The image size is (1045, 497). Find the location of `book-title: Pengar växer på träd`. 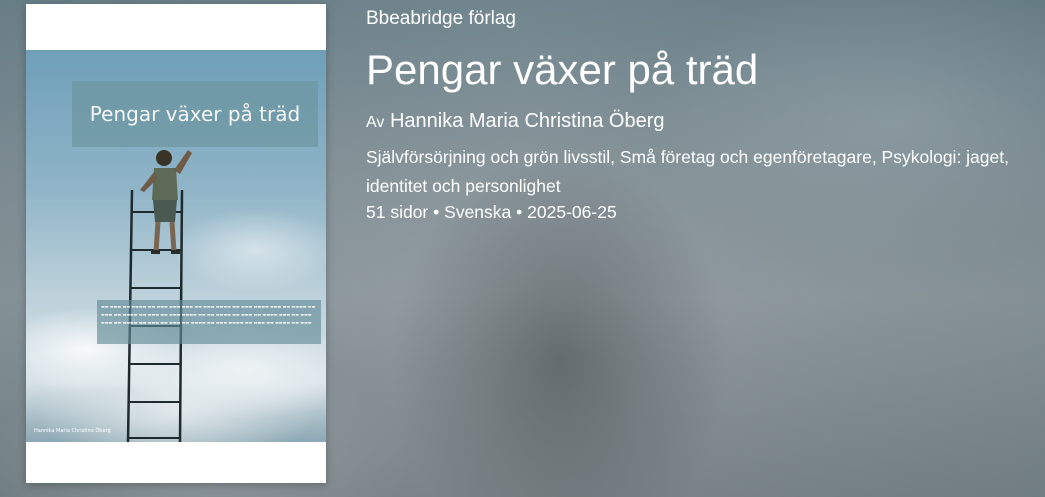

book-title: Pengar växer på träd is located at coordinates (562, 69).